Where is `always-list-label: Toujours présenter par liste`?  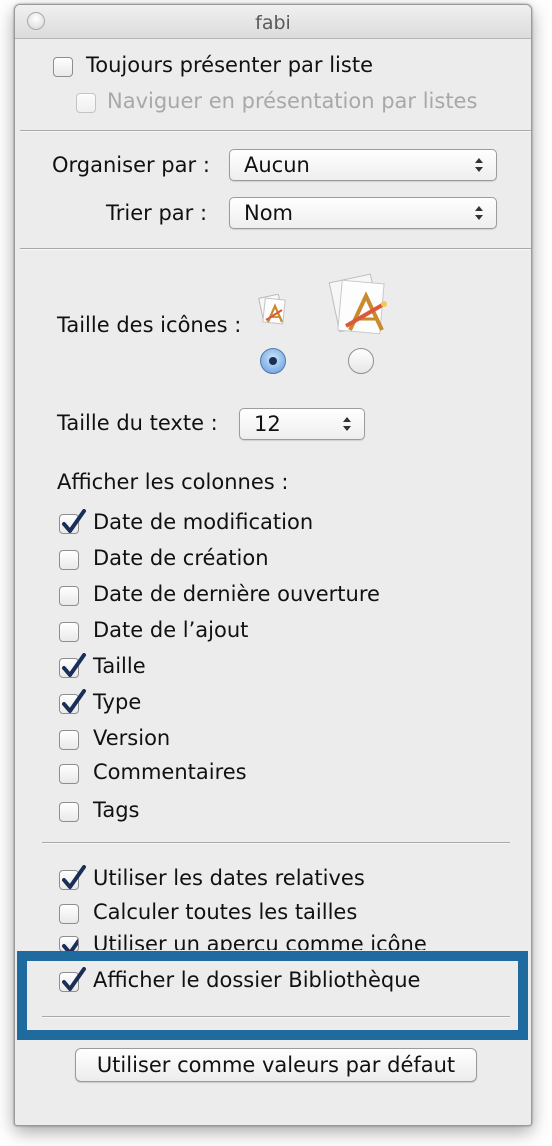
always-list-label: Toujours présenter par liste is located at coordinates (229, 65).